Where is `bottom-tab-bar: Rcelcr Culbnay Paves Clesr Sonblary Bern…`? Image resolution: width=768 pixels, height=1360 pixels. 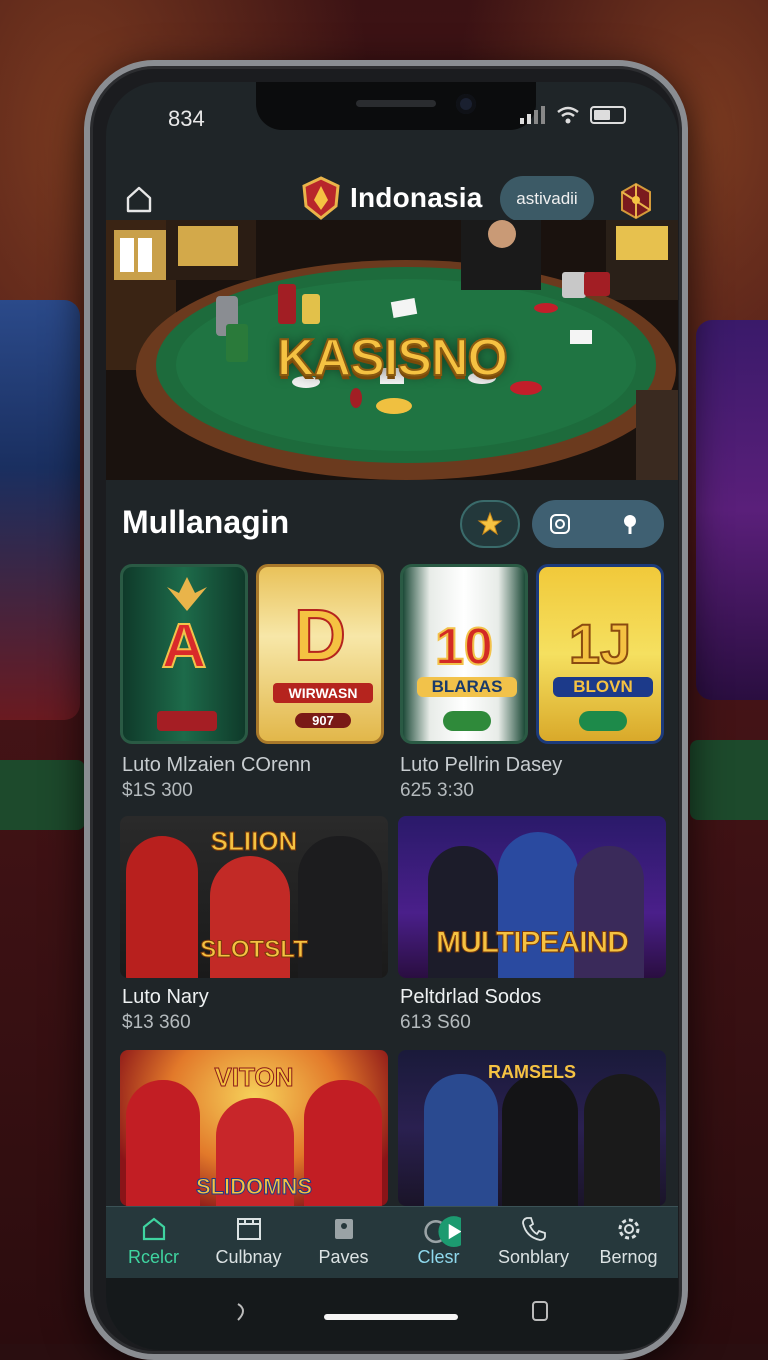
bottom-tab-bar: Rcelcr Culbnay Paves Clesr Sonblary Bern… is located at coordinates (392, 1242).